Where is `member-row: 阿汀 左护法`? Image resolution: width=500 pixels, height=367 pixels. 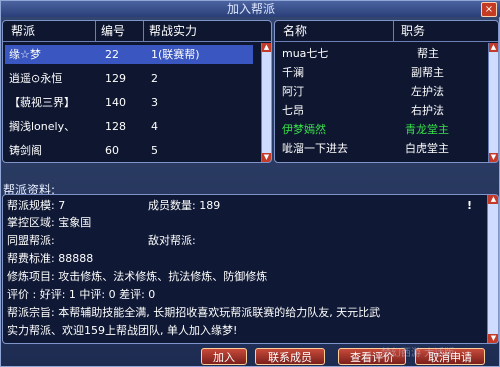
member-row: 阿汀 左护法 is located at coordinates (382, 91).